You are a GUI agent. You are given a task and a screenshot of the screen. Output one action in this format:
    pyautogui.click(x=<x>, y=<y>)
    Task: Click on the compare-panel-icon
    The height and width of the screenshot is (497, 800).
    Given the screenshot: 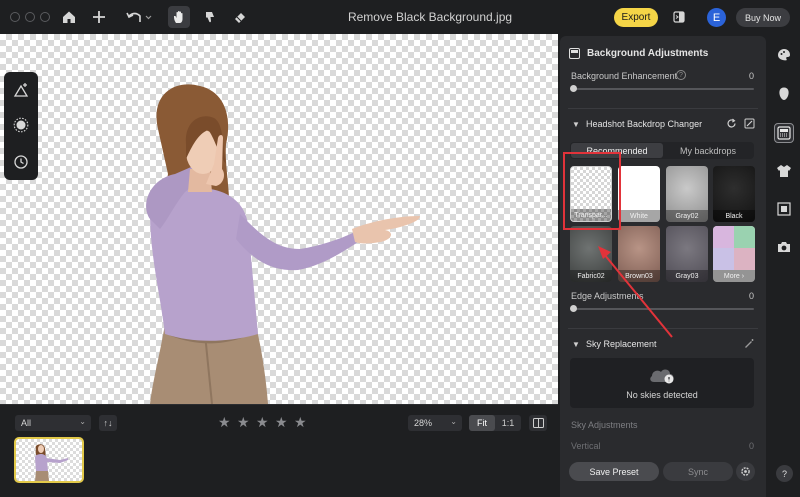 What is the action you would take?
    pyautogui.click(x=679, y=17)
    